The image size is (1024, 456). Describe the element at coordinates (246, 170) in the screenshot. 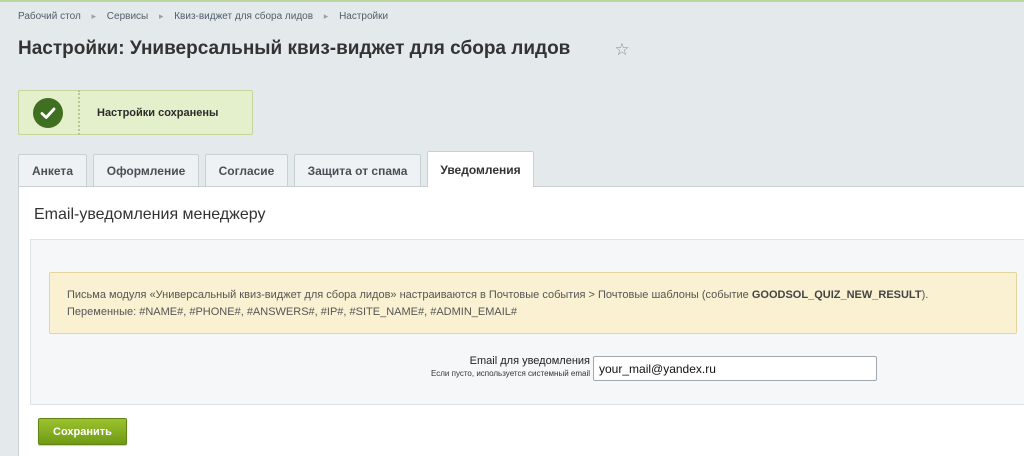

I see `tab-consent: Согласие` at that location.